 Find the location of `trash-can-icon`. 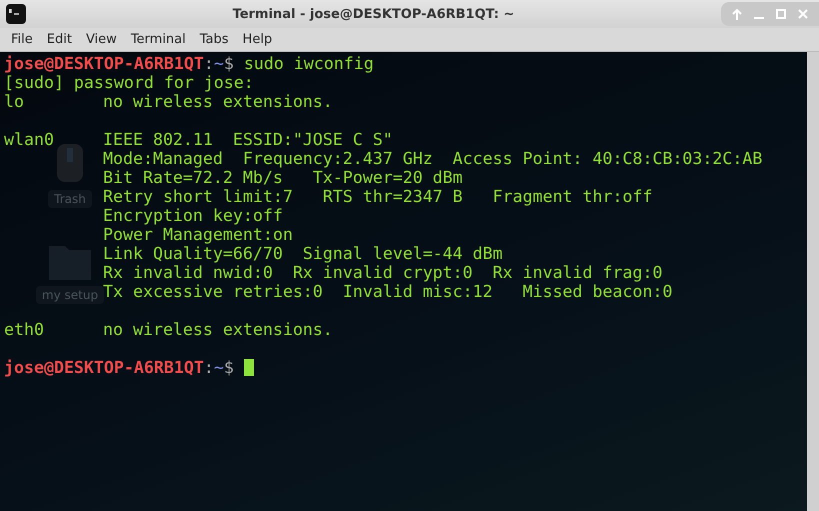

trash-can-icon is located at coordinates (70, 163).